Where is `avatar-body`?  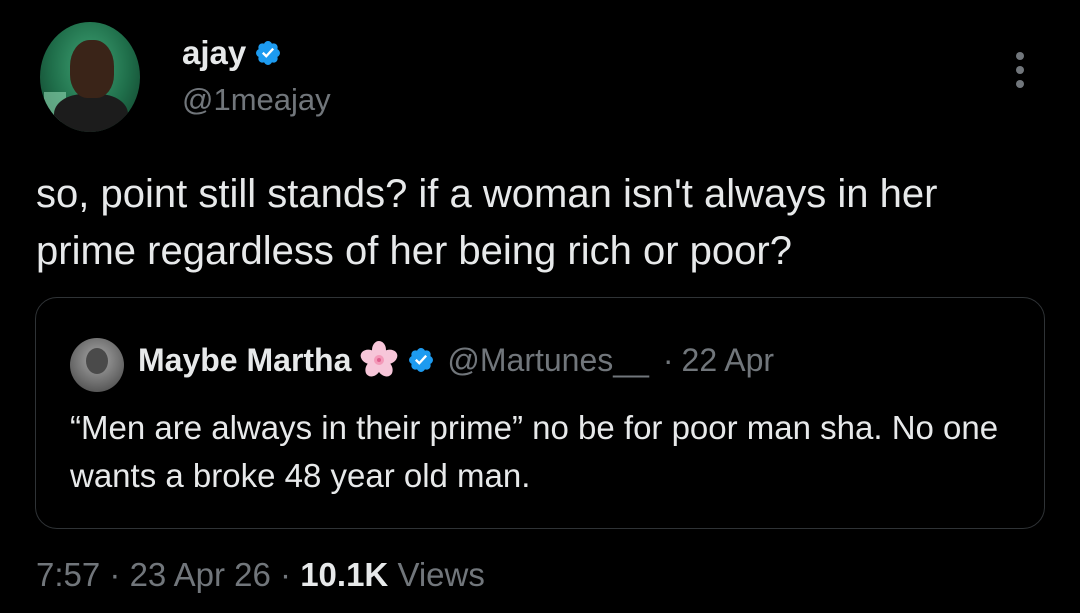
avatar-body is located at coordinates (91, 113).